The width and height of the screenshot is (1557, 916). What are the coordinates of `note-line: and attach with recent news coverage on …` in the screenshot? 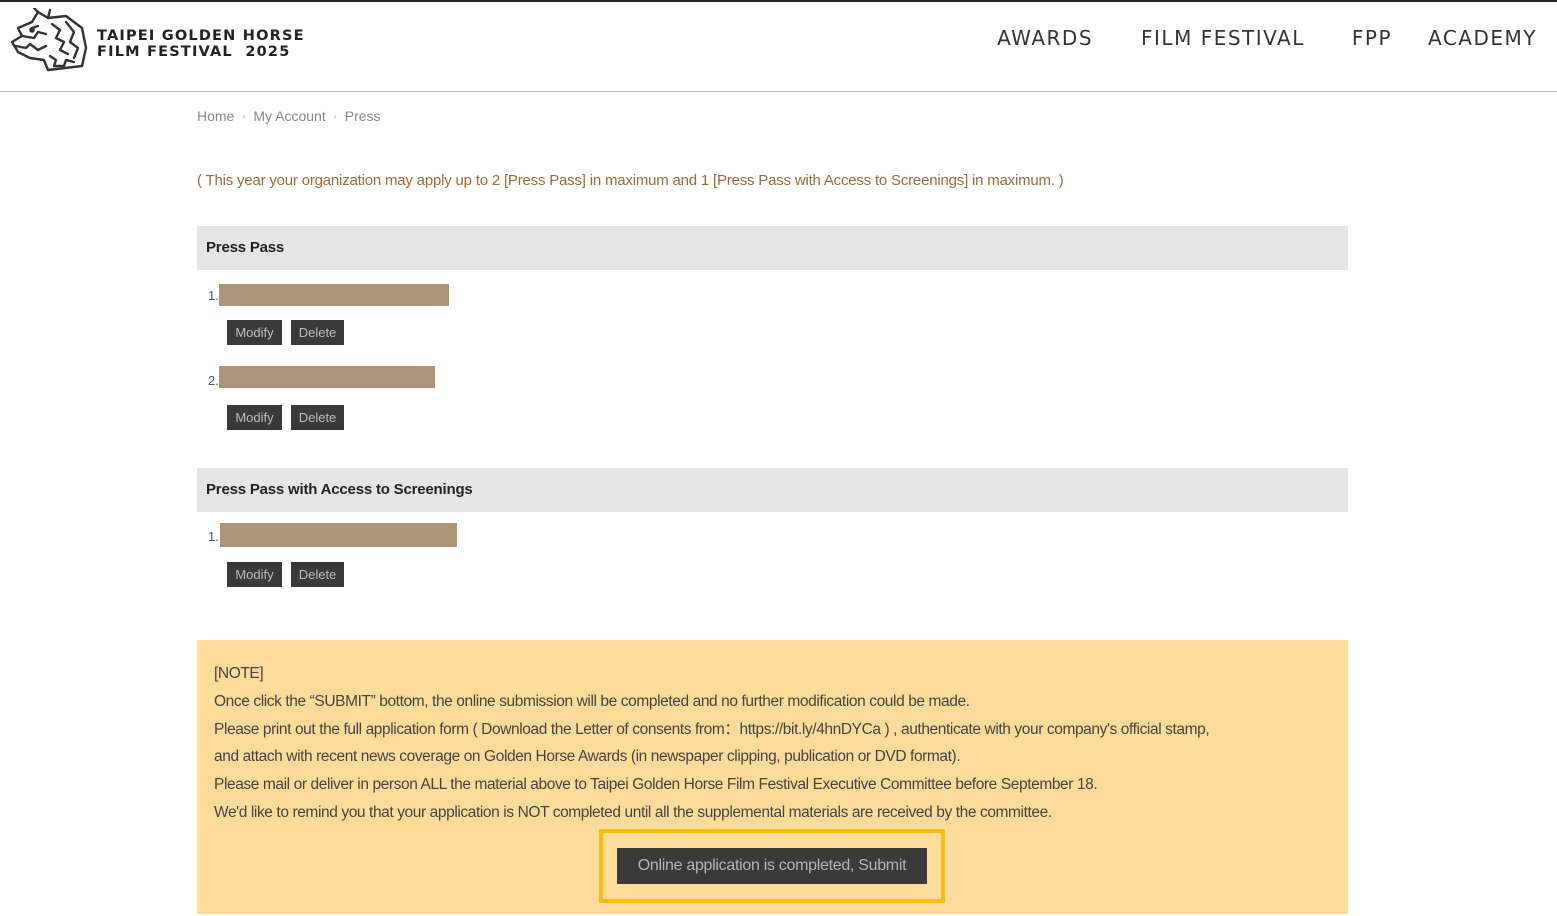 It's located at (587, 757).